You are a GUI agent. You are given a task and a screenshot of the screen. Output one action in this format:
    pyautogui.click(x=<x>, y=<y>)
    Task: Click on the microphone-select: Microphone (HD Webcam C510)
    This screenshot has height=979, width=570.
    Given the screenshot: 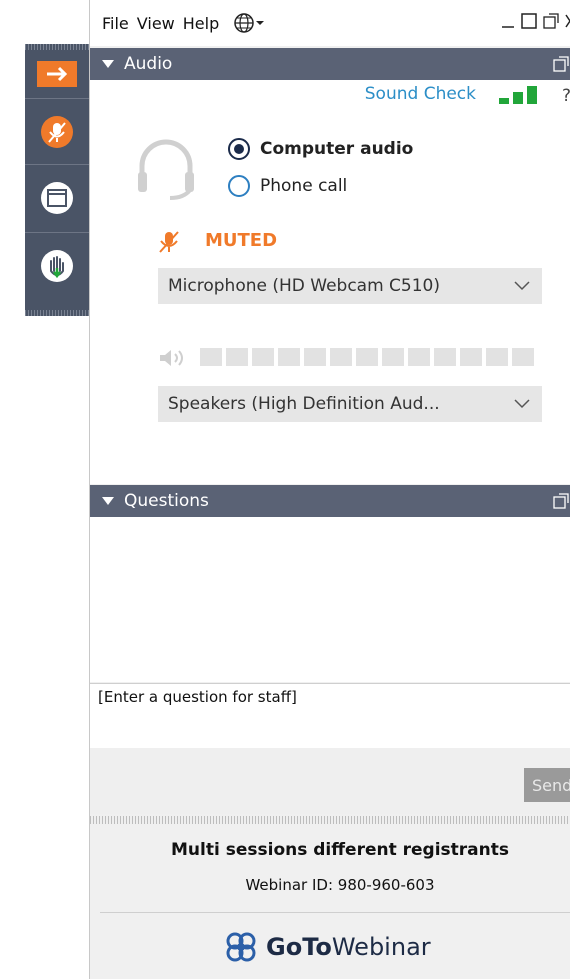 What is the action you would take?
    pyautogui.click(x=350, y=286)
    